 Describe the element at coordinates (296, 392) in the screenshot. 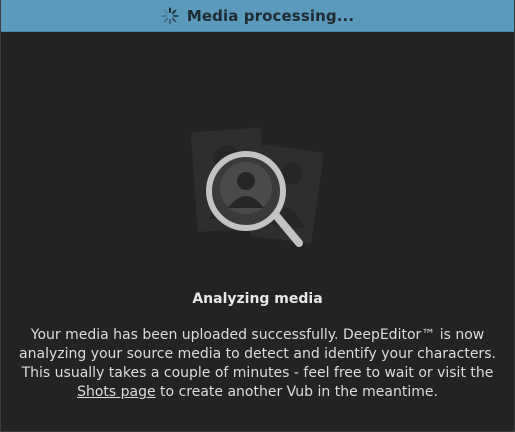

I see `description-line-4-suffix: to create another Vub in the meantime.` at that location.